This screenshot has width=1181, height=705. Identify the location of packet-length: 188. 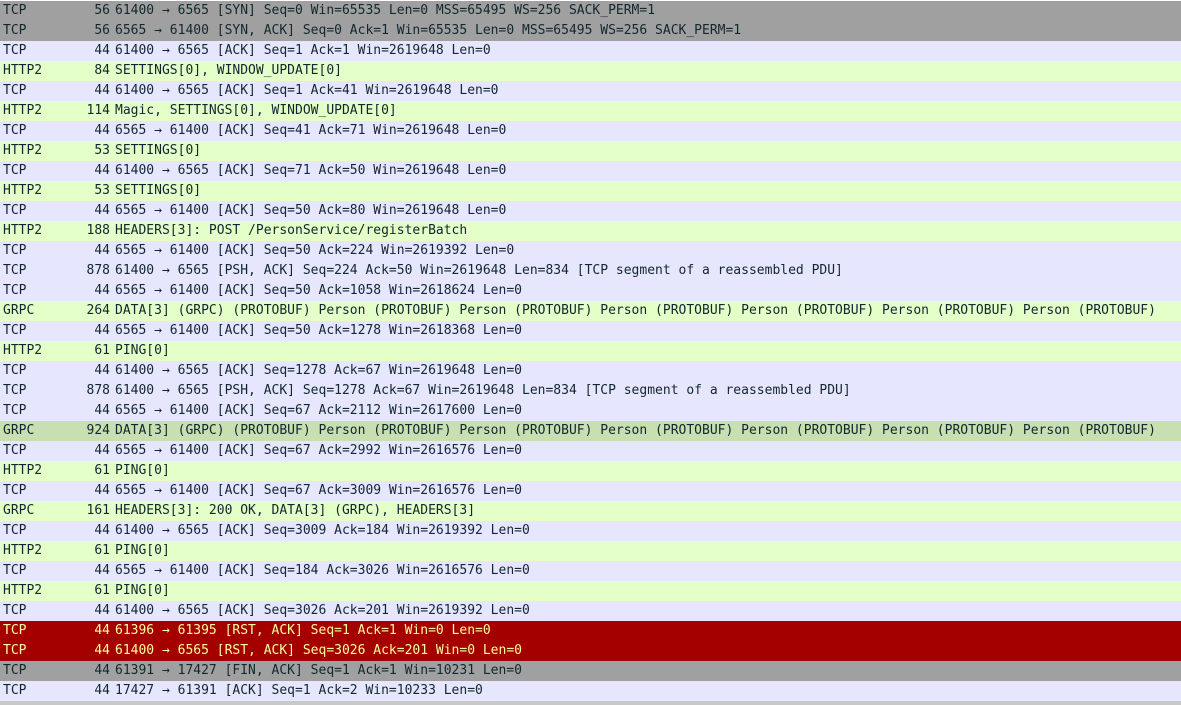
(98, 230).